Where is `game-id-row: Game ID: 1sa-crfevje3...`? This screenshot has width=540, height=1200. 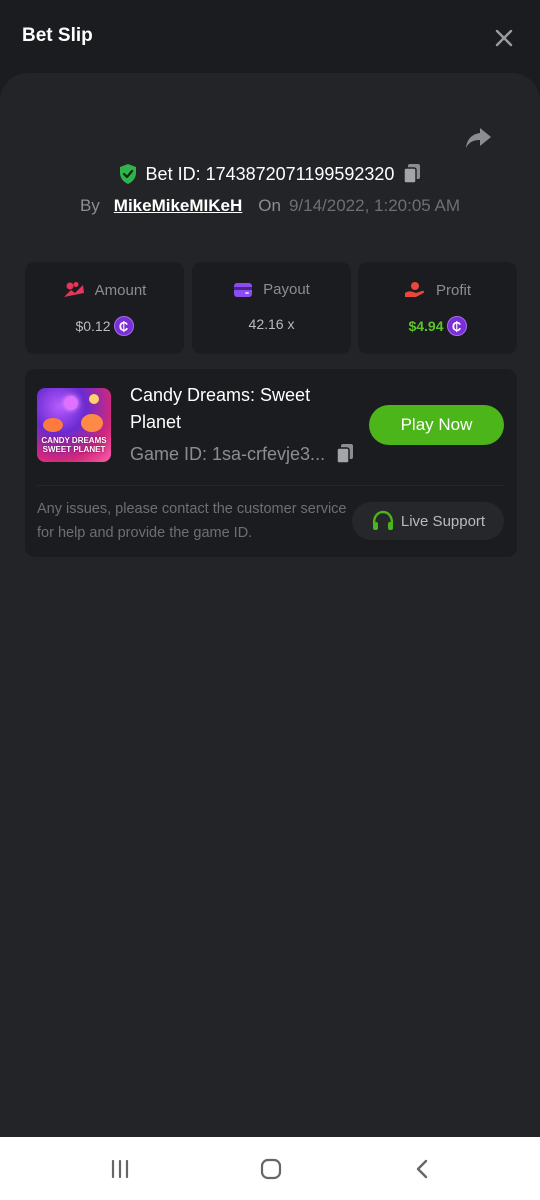
game-id-row: Game ID: 1sa-crfevje3... is located at coordinates (242, 454).